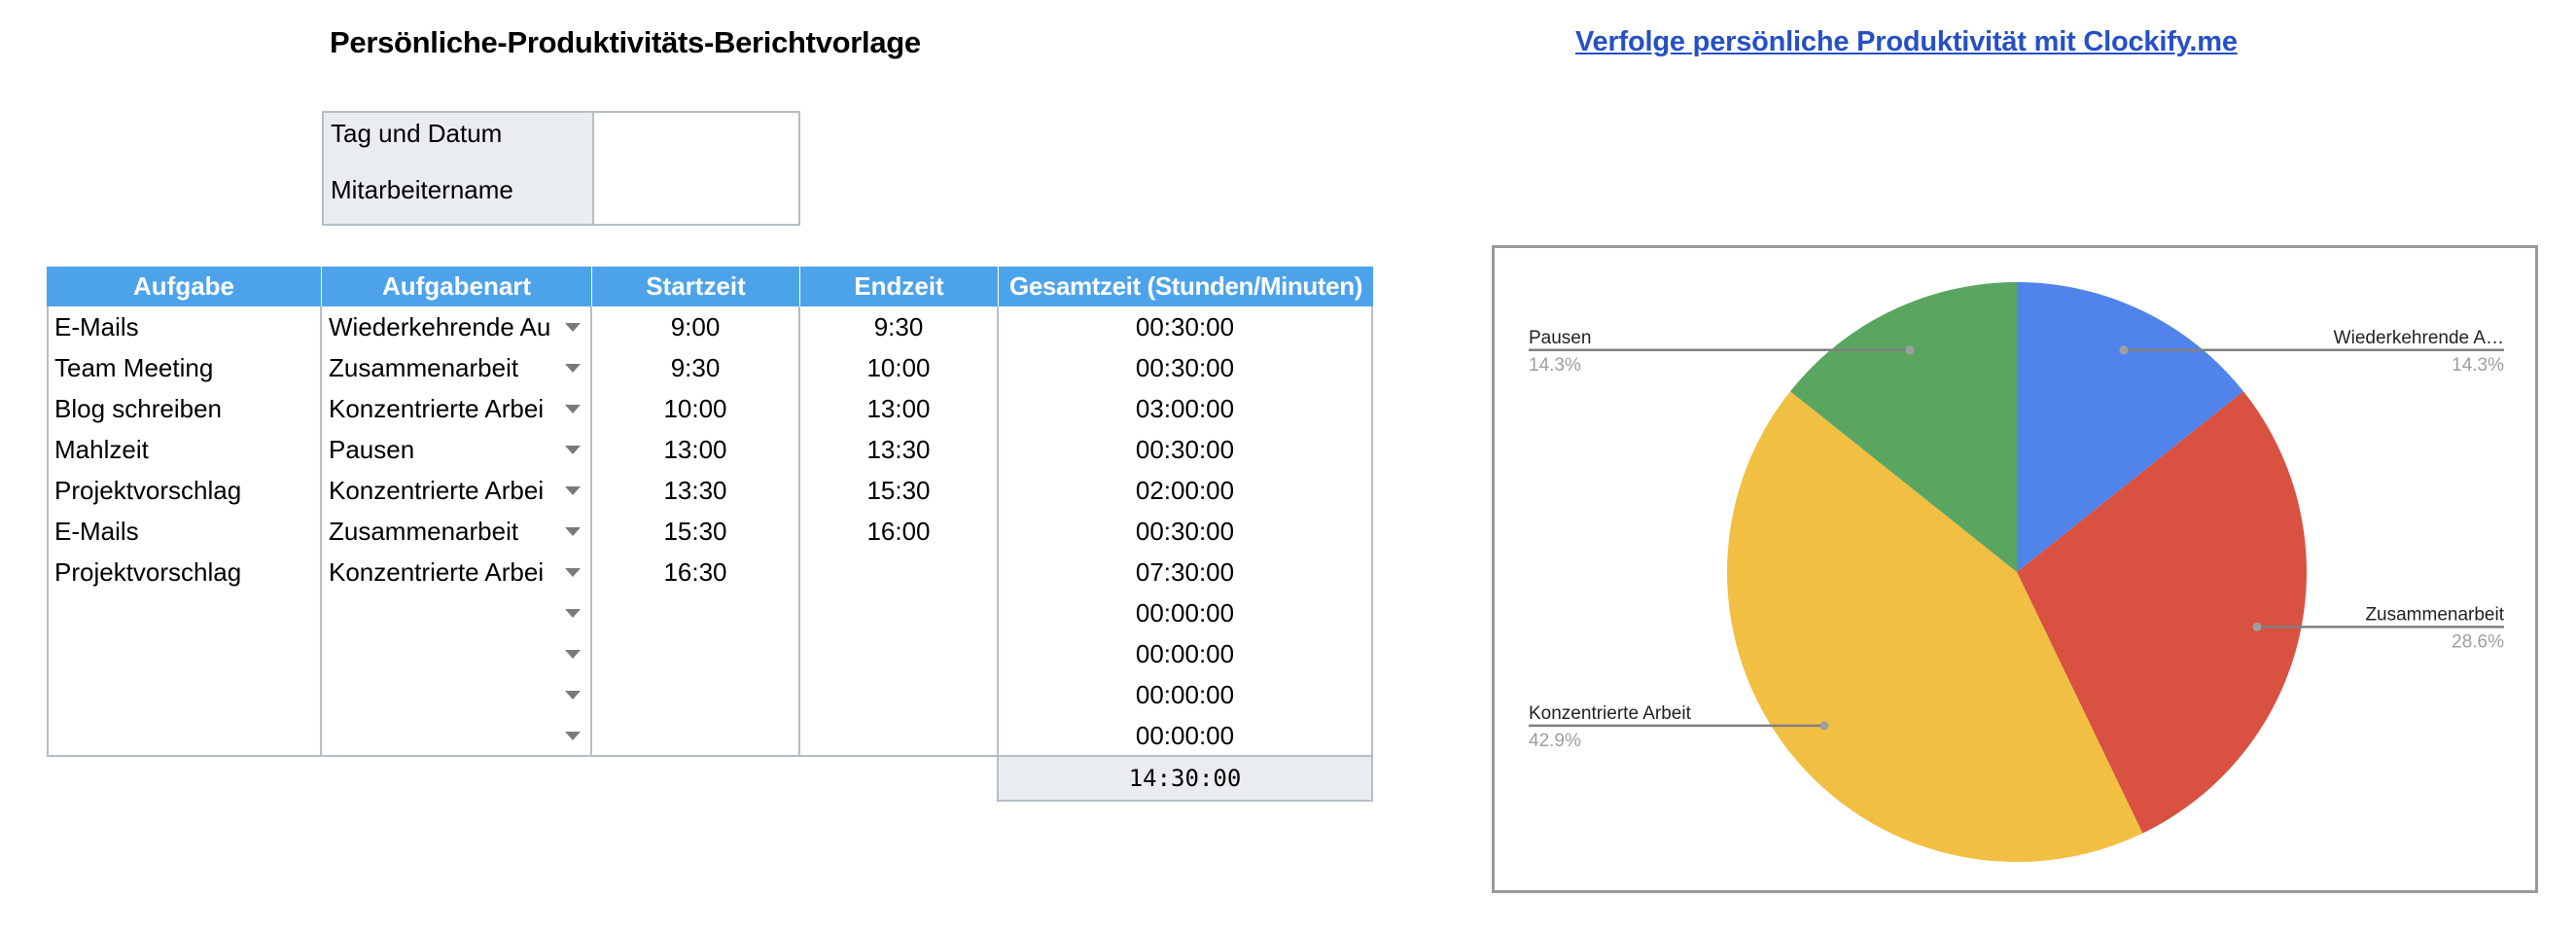  I want to click on grand-total-value: 14:30:00, so click(1185, 779).